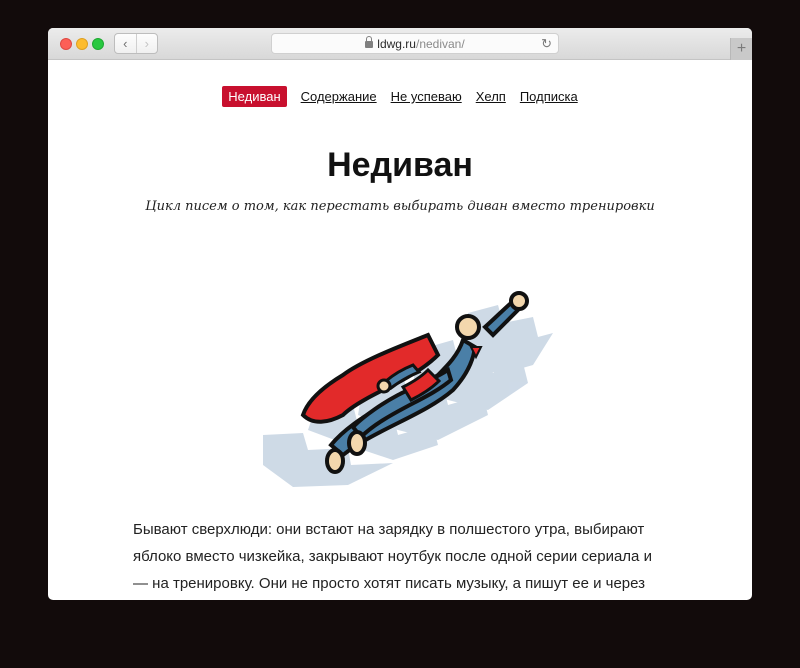  What do you see at coordinates (440, 43) in the screenshot?
I see `url-path: /nedivan/` at bounding box center [440, 43].